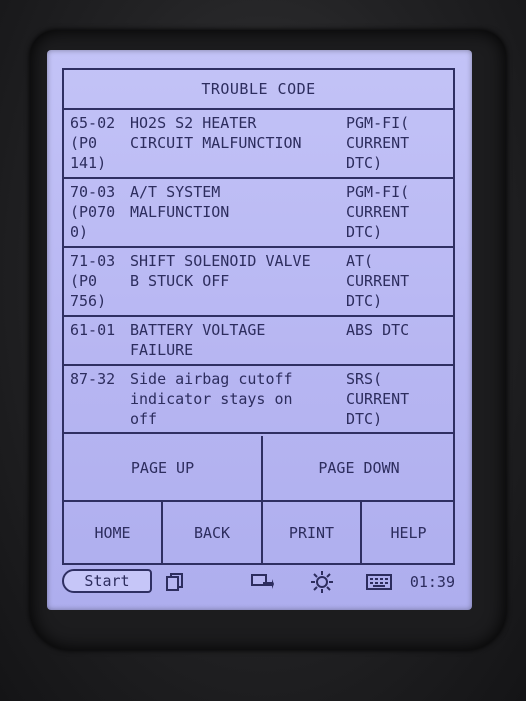 The height and width of the screenshot is (701, 526). I want to click on dtc-code: 71-03 (P0 756), so click(93, 281).